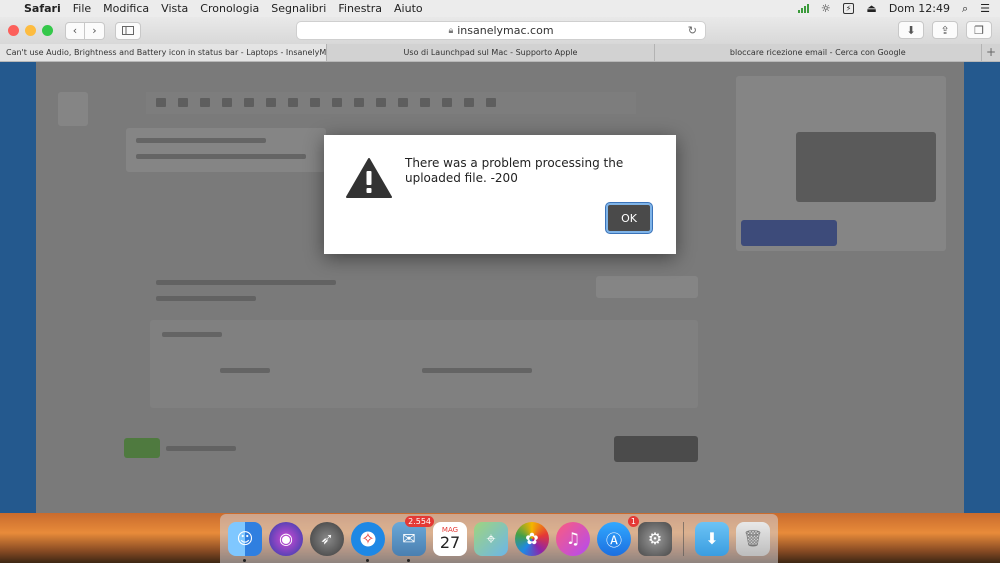 Image resolution: width=1000 pixels, height=563 pixels. What do you see at coordinates (142, 448) in the screenshot?
I see `toggle-switch` at bounding box center [142, 448].